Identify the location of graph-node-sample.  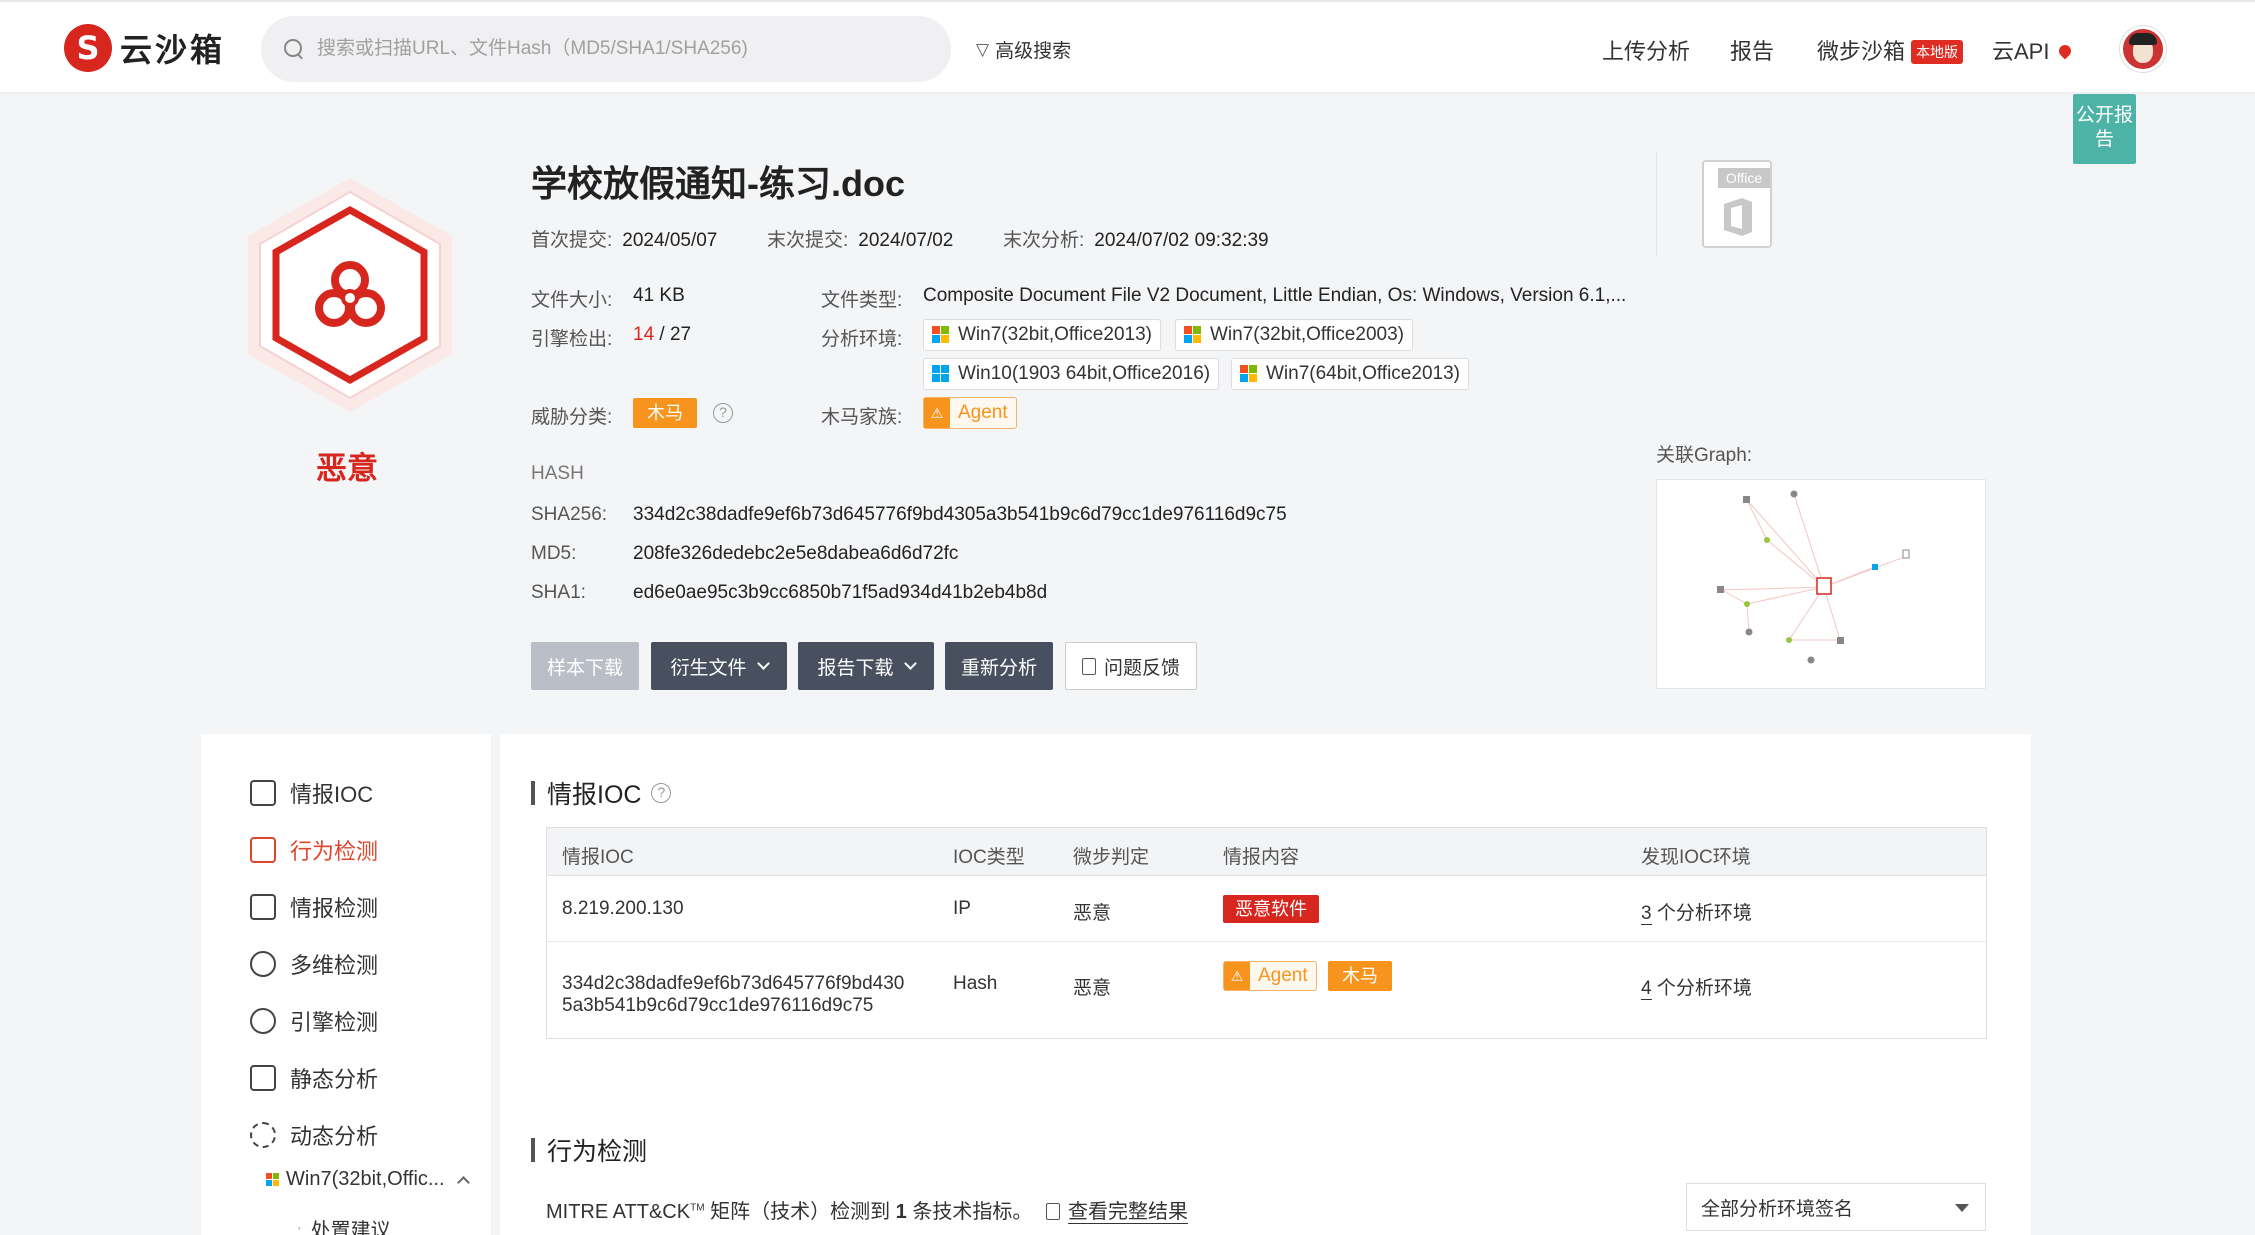
(1824, 586).